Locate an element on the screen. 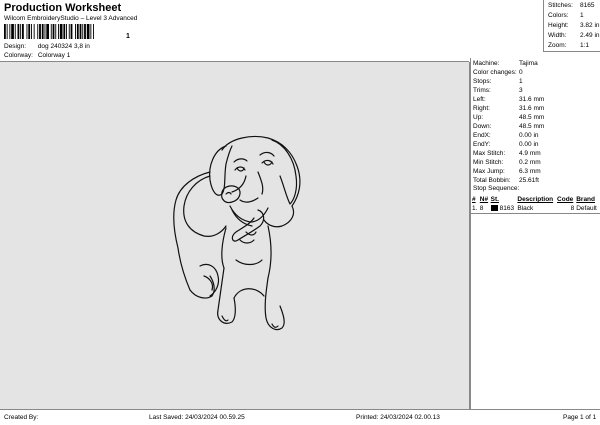 This screenshot has height=425, width=600. stop-sequence-divider is located at coordinates (535, 213).